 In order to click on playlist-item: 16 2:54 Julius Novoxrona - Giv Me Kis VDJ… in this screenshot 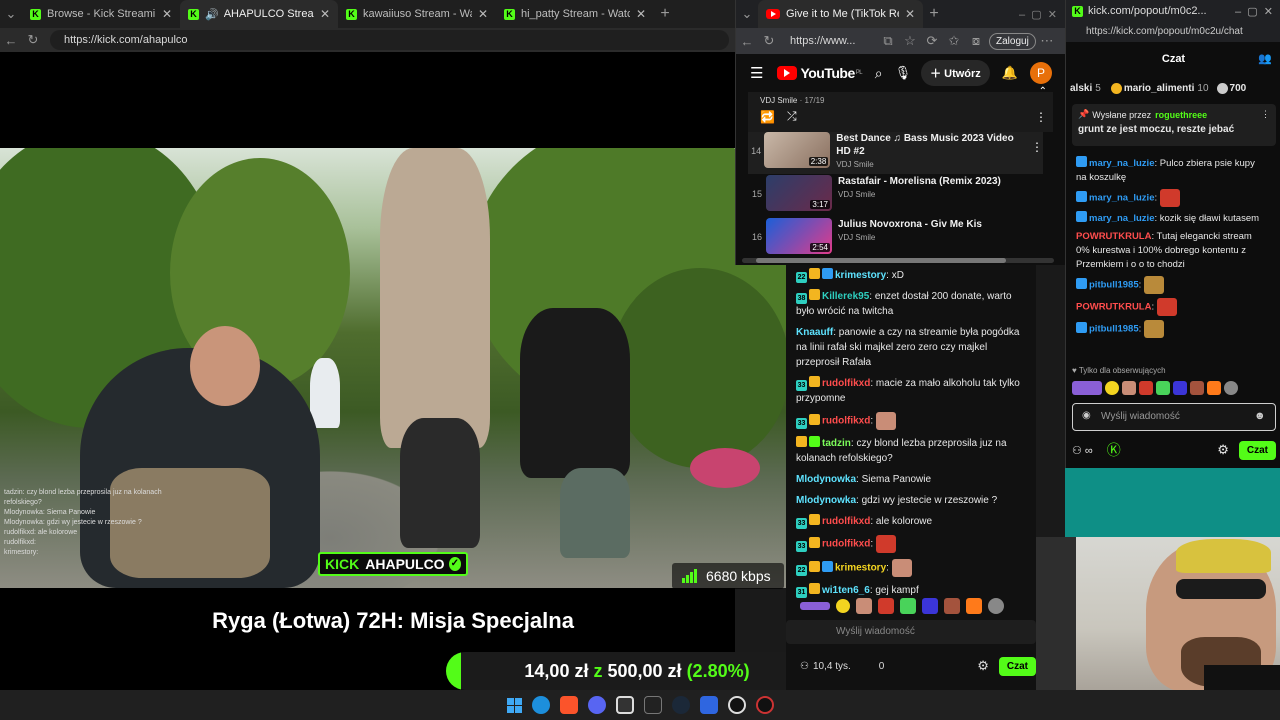, I will do `click(895, 239)`.